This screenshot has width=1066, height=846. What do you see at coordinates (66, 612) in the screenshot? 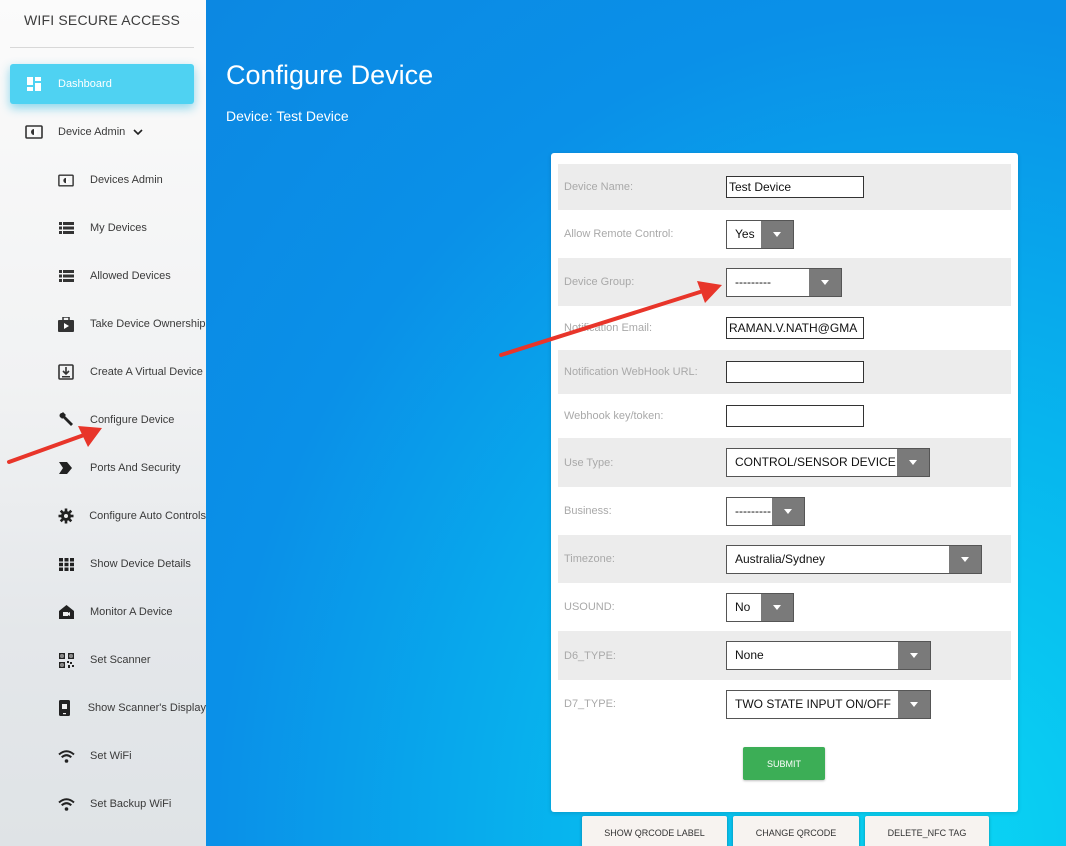
I see `home-camera-icon` at bounding box center [66, 612].